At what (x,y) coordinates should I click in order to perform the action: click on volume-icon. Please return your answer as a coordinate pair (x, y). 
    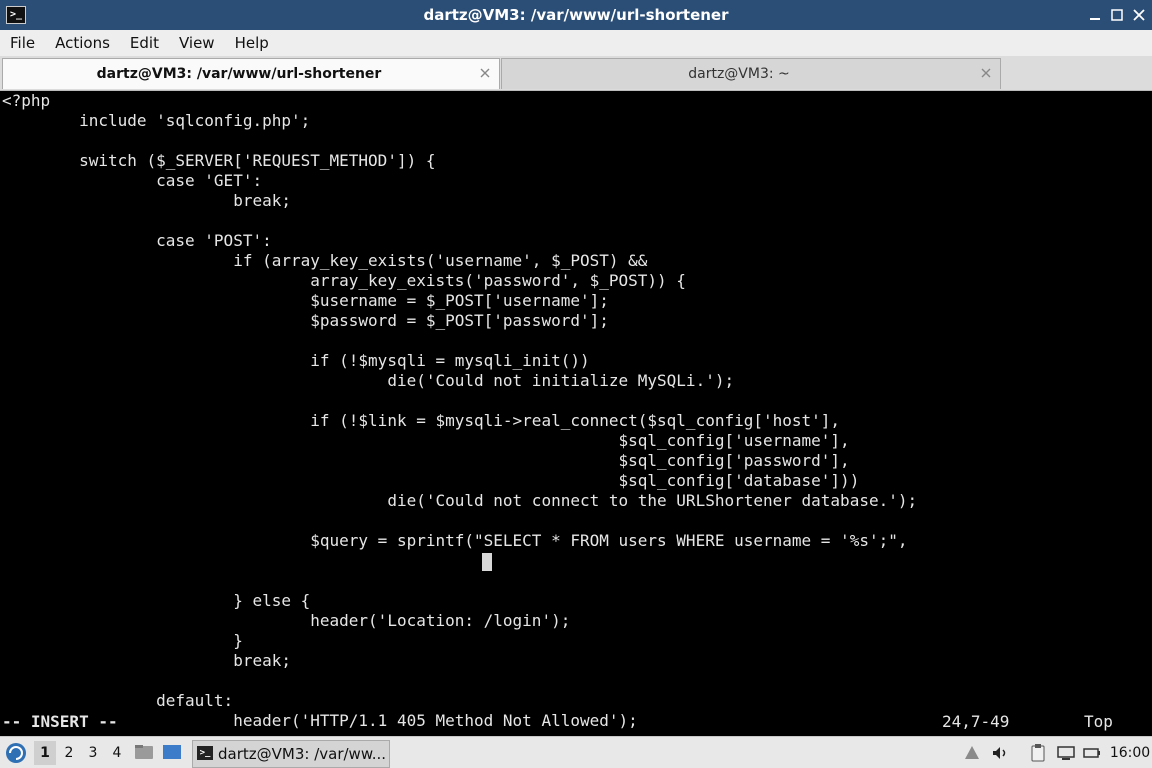
    Looking at the image, I should click on (999, 753).